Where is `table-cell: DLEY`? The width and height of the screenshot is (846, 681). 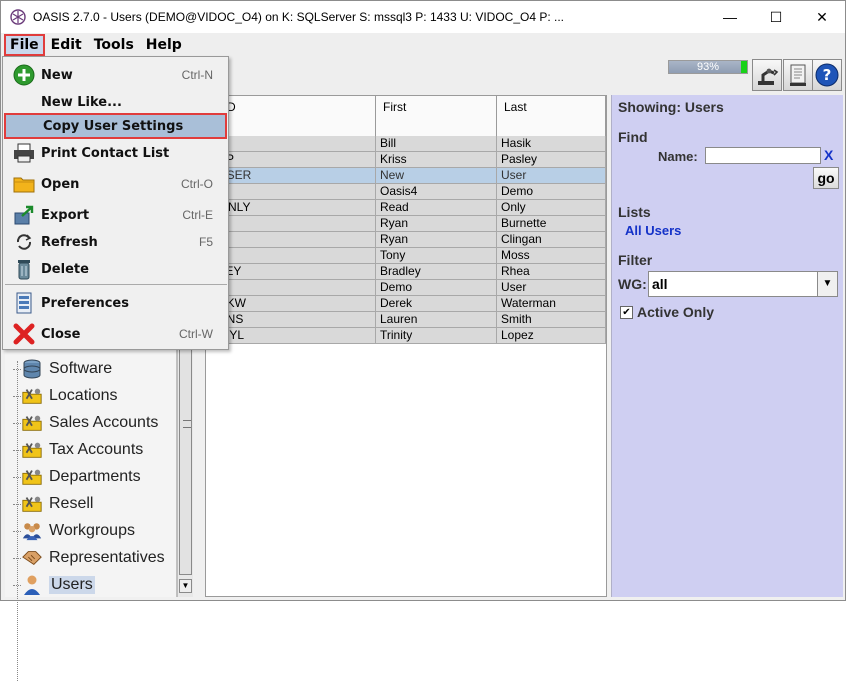 table-cell: DLEY is located at coordinates (291, 272).